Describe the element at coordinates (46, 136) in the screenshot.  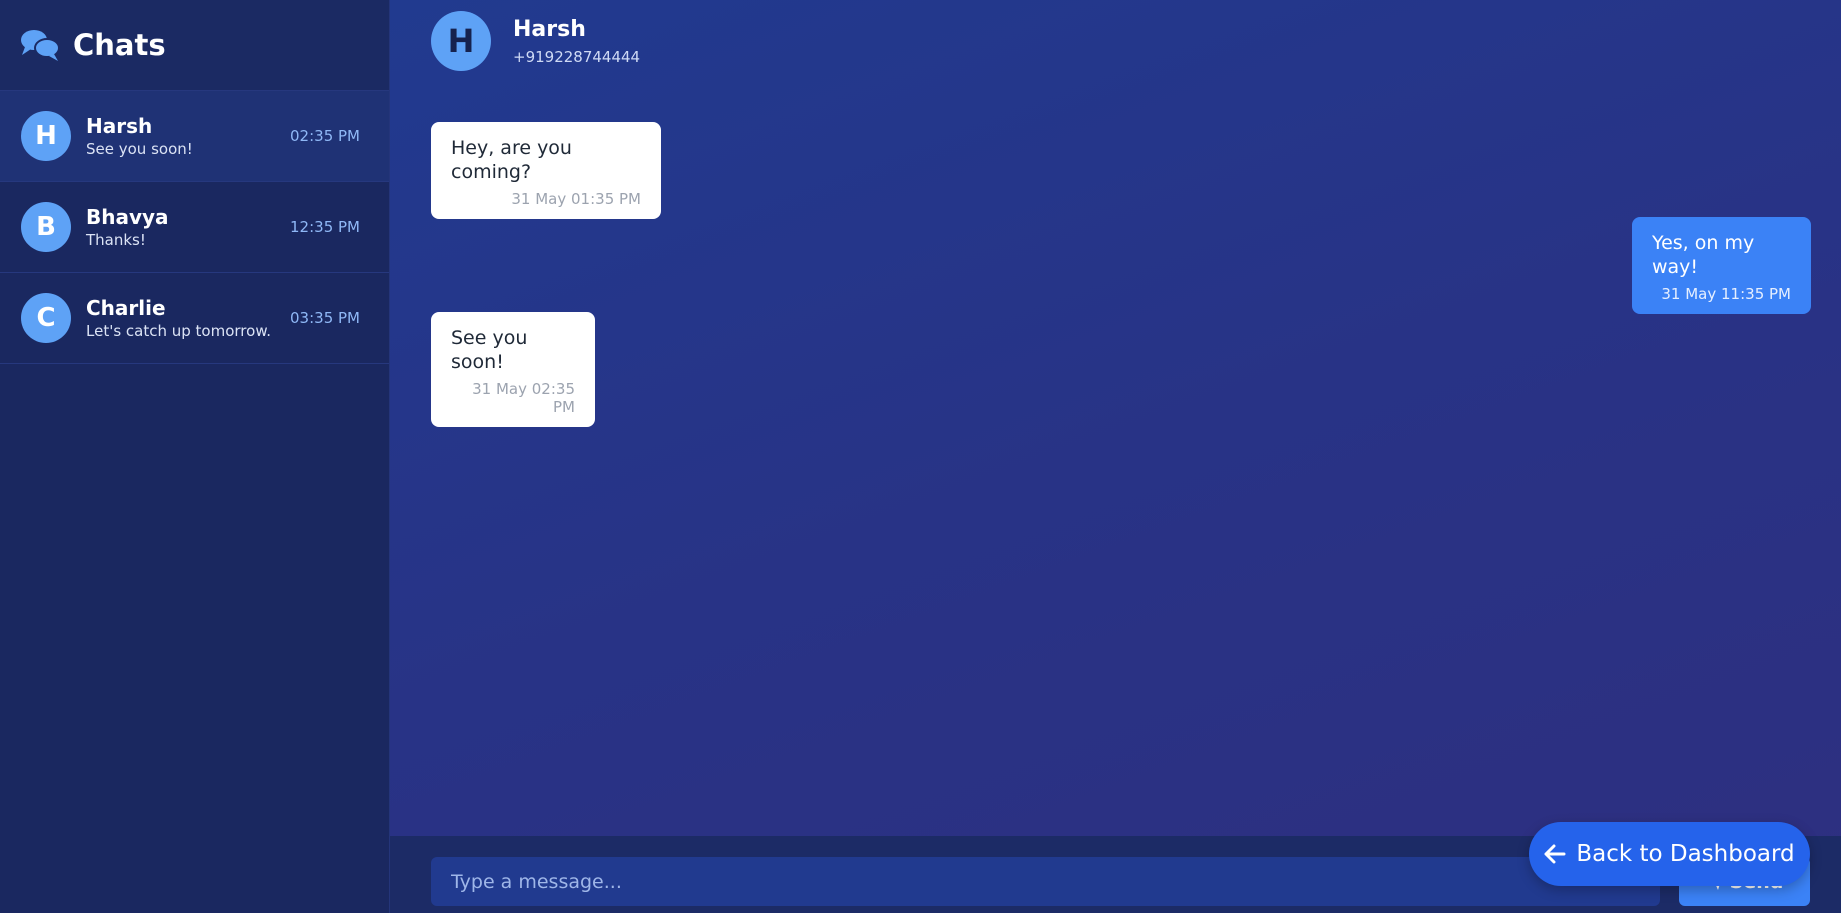
I see `avatar: H` at that location.